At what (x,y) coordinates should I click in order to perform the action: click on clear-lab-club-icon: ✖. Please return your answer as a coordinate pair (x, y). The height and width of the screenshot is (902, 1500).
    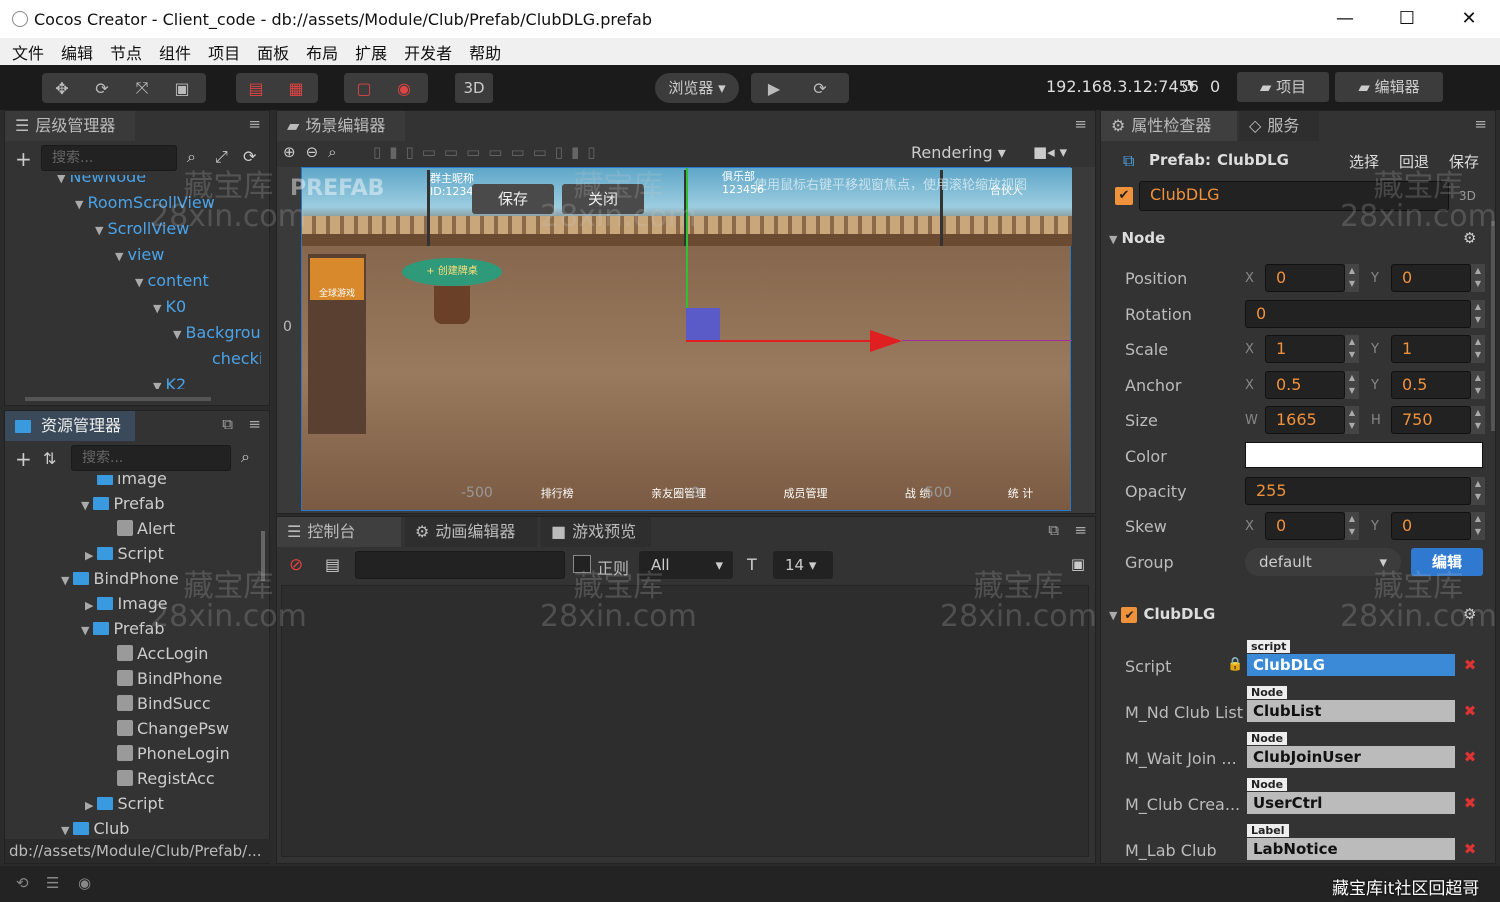
    Looking at the image, I should click on (1470, 849).